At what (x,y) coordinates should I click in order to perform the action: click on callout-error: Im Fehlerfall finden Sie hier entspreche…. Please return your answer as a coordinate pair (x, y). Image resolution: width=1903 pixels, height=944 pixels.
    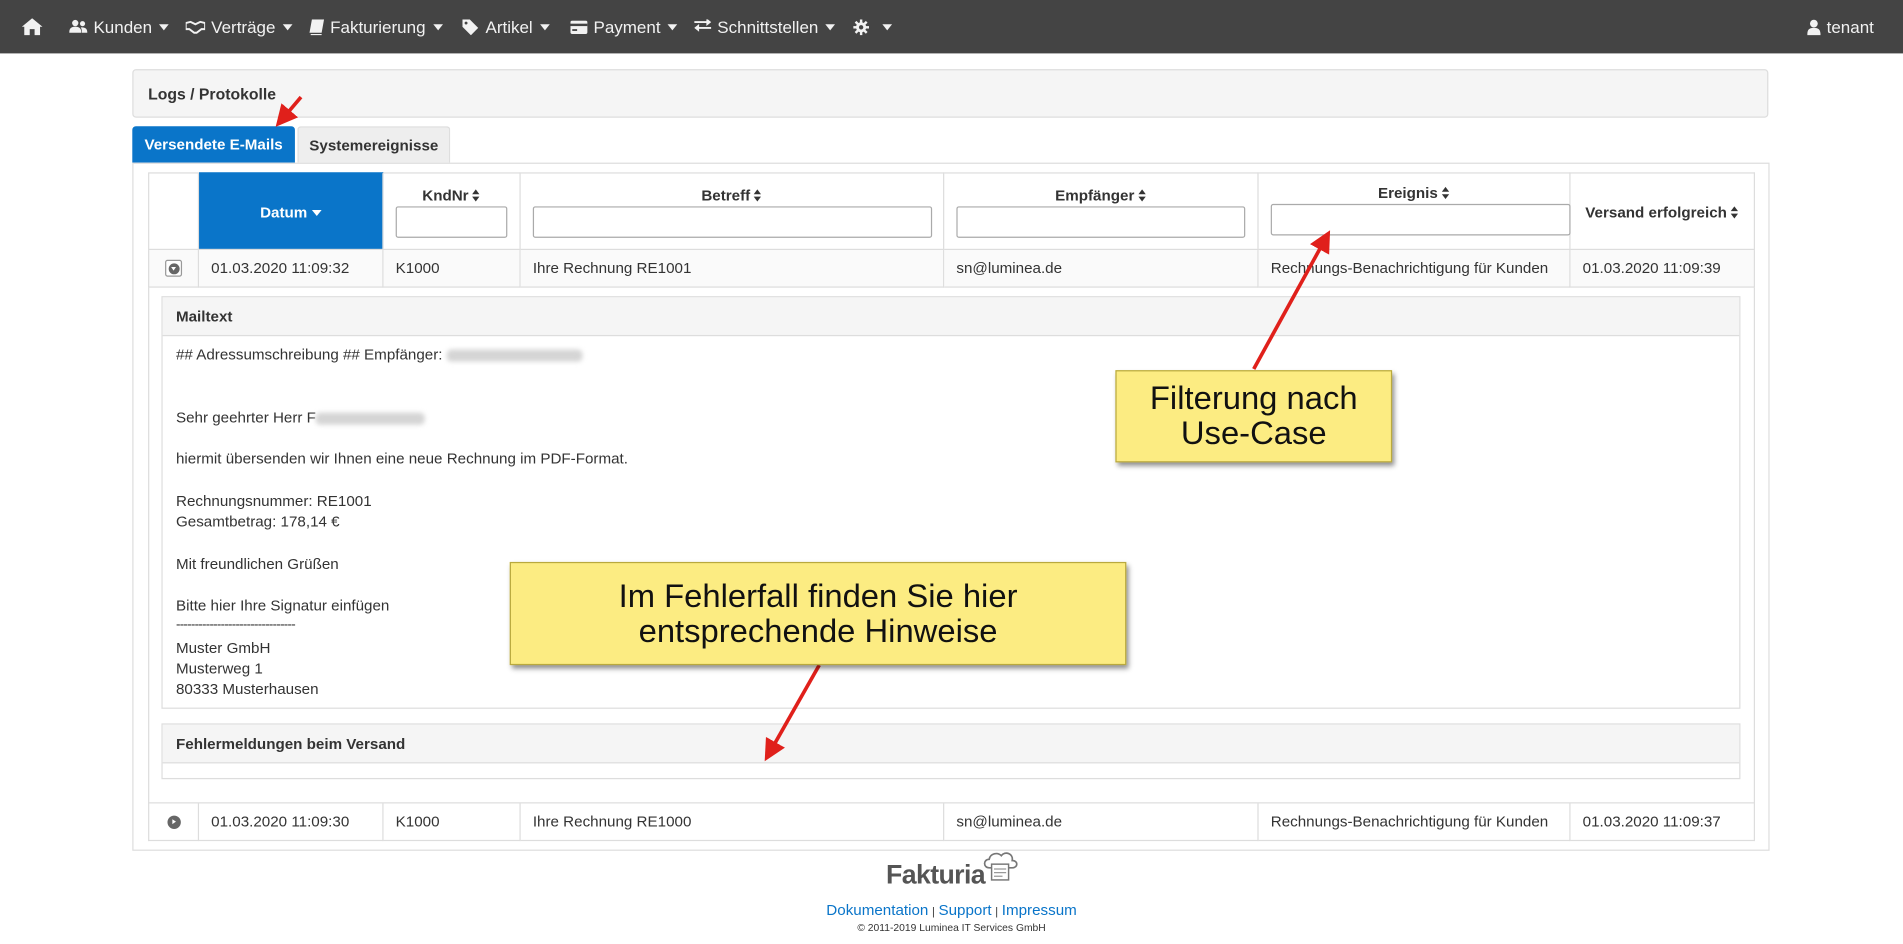
    Looking at the image, I should click on (818, 613).